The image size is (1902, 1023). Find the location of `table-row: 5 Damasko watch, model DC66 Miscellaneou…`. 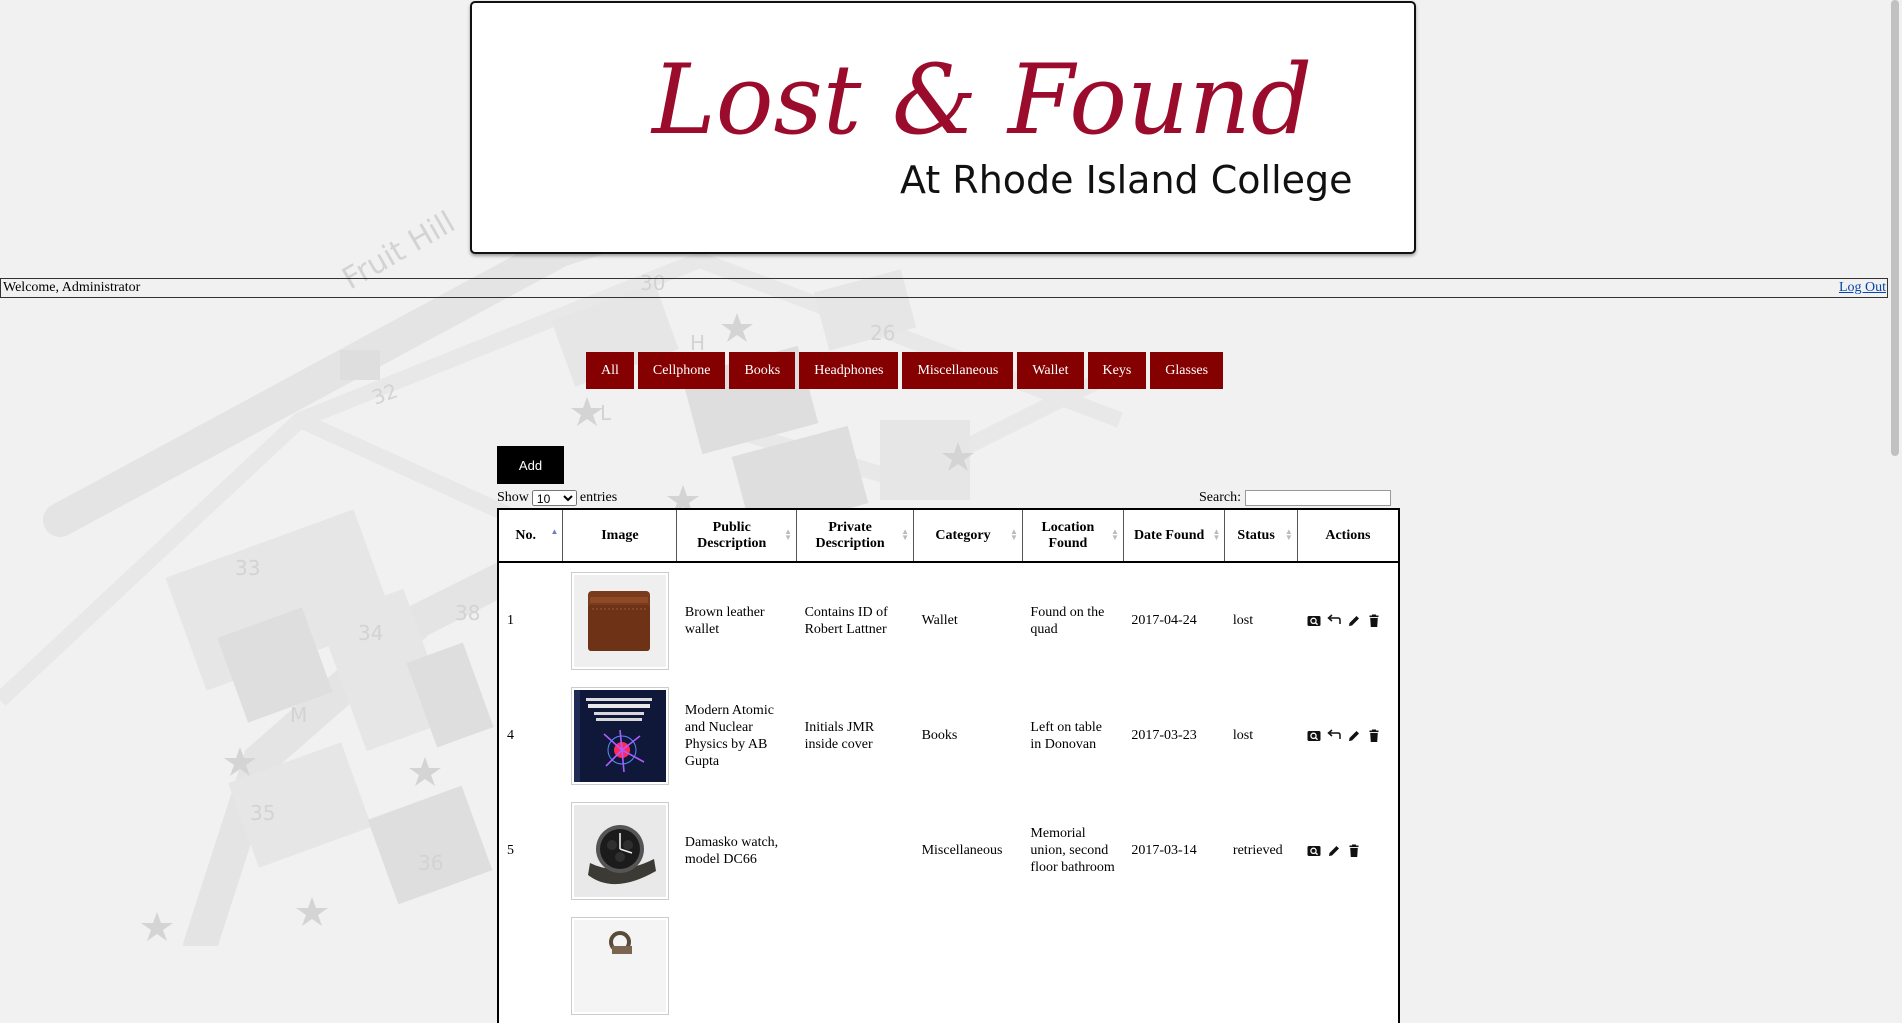

table-row: 5 Damasko watch, model DC66 Miscellaneou… is located at coordinates (948, 850).